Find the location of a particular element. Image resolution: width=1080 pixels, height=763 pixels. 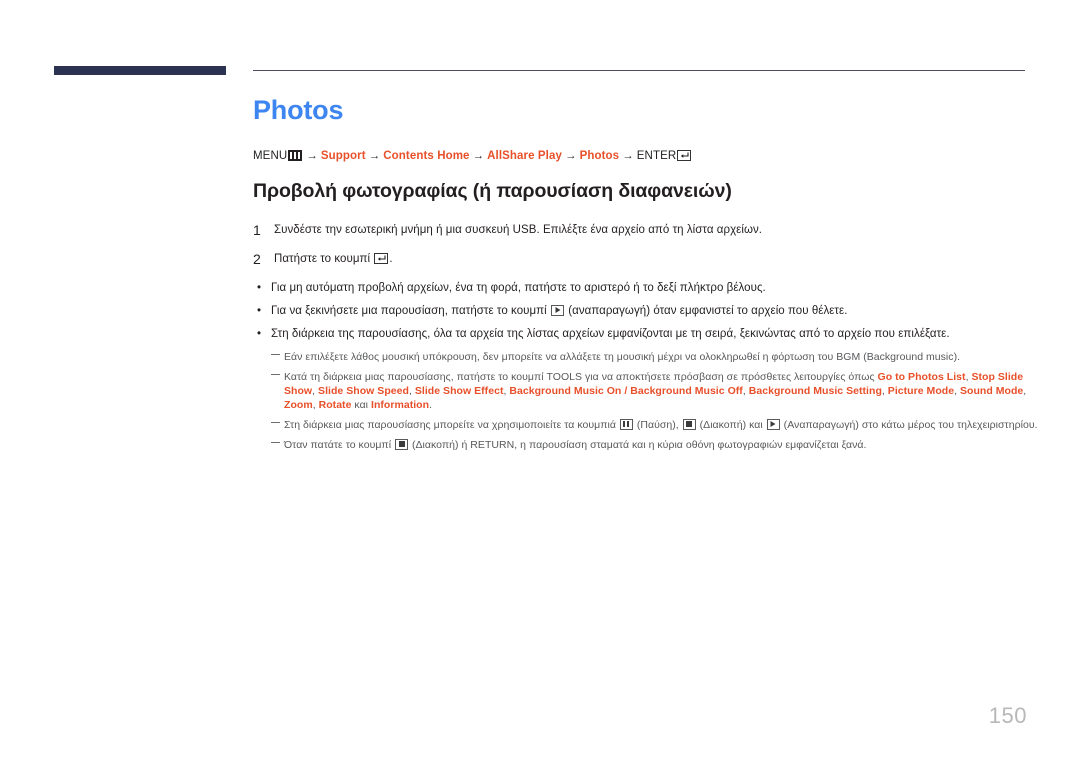

menu-path-item-support: Support is located at coordinates (343, 156).